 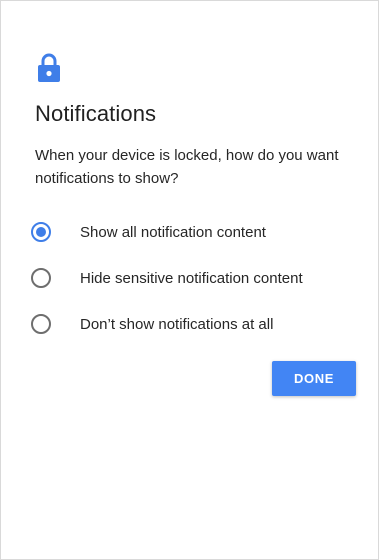 I want to click on radio-button-selected, so click(x=41, y=232).